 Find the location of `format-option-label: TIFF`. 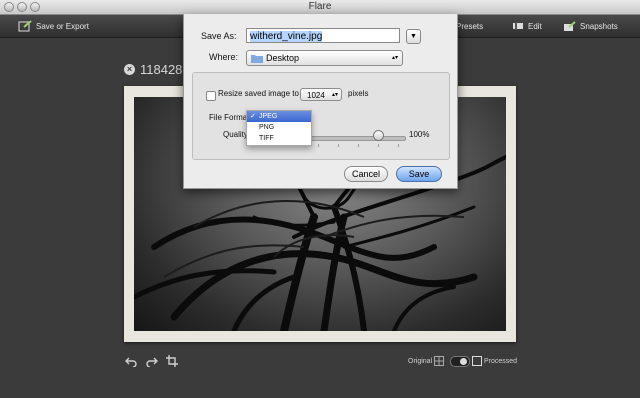

format-option-label: TIFF is located at coordinates (266, 138).